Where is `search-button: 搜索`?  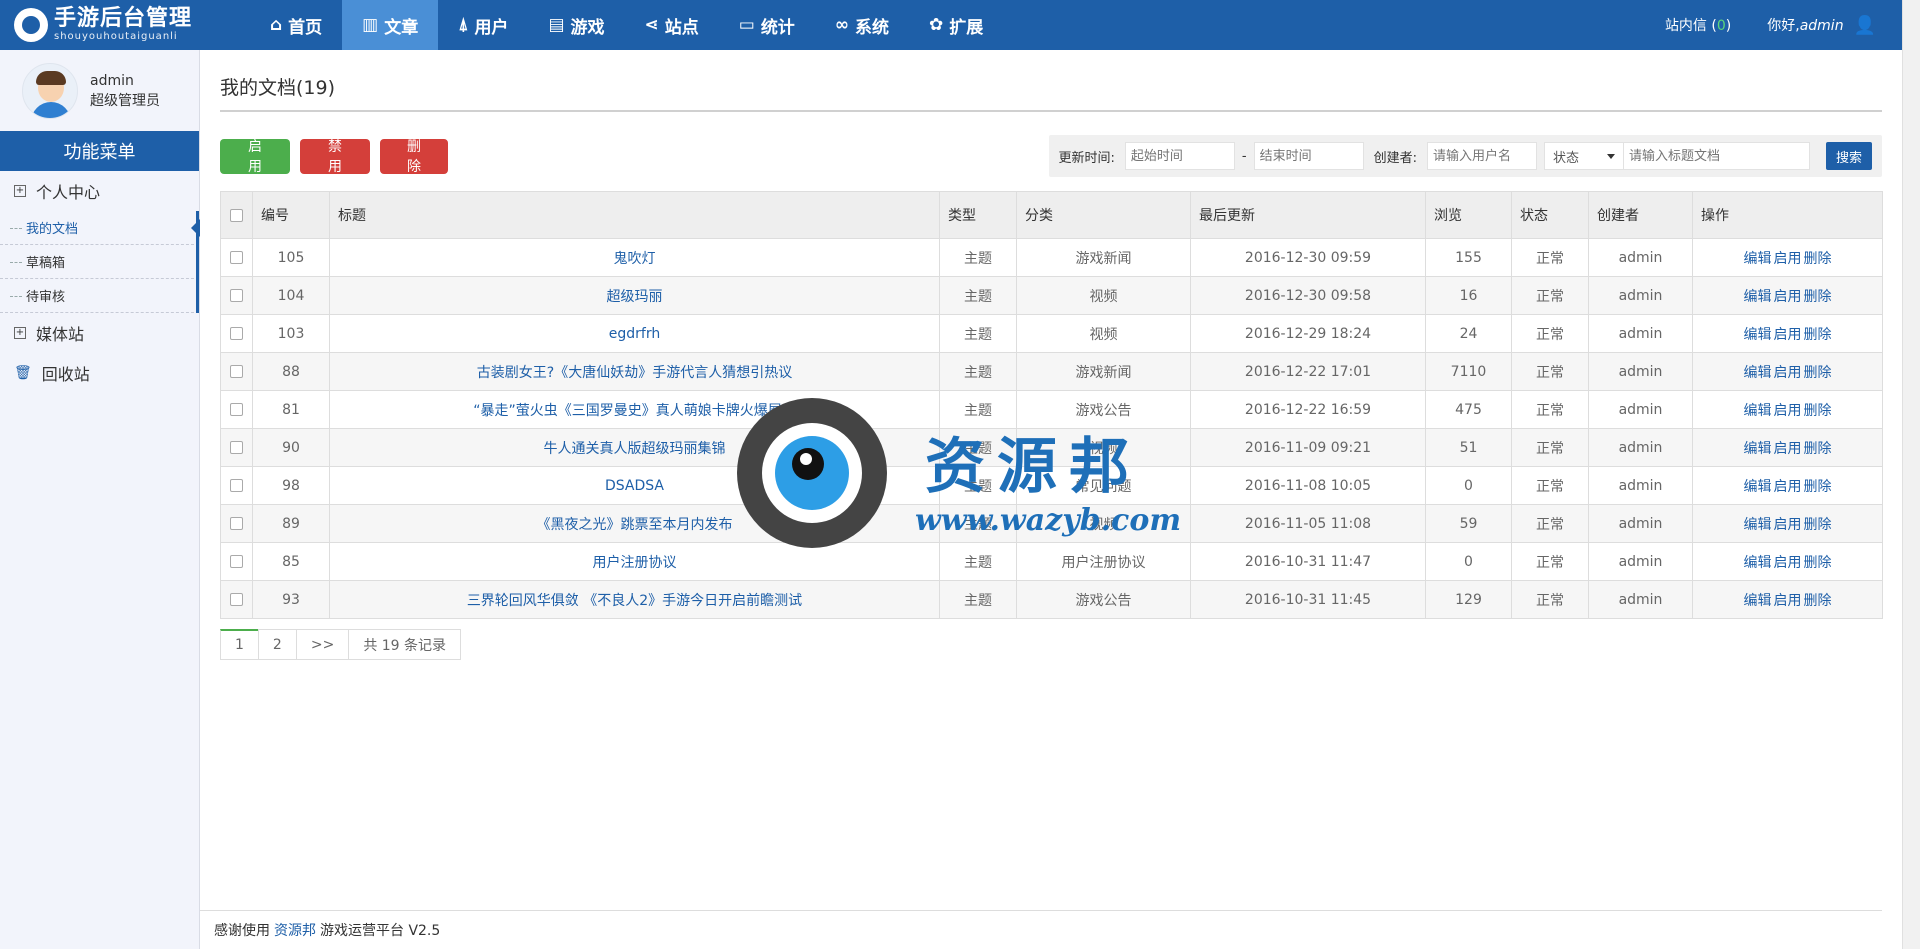
search-button: 搜索 is located at coordinates (1848, 156).